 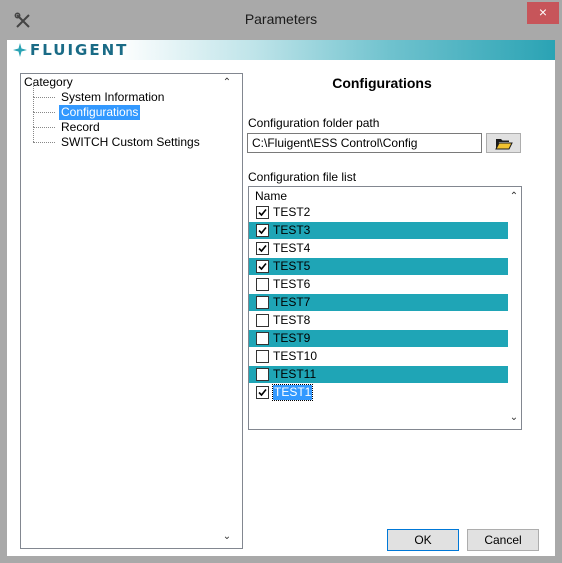 What do you see at coordinates (271, 196) in the screenshot?
I see `list-column-header: Name` at bounding box center [271, 196].